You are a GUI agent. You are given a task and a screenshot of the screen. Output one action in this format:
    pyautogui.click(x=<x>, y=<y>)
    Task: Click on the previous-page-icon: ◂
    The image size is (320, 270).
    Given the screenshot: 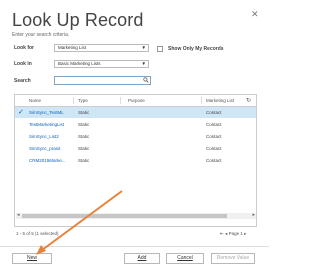 What is the action you would take?
    pyautogui.click(x=226, y=233)
    